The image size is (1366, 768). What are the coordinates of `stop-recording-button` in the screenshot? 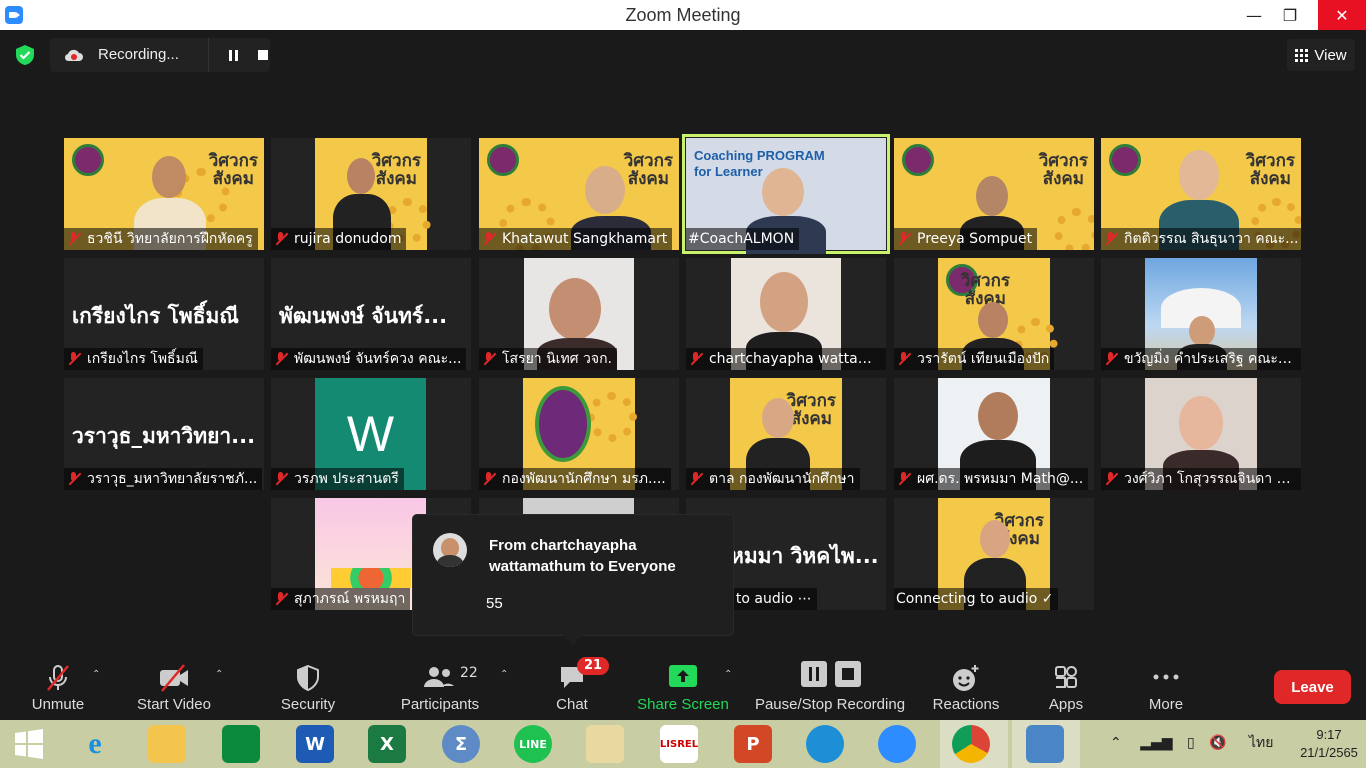 It's located at (263, 55).